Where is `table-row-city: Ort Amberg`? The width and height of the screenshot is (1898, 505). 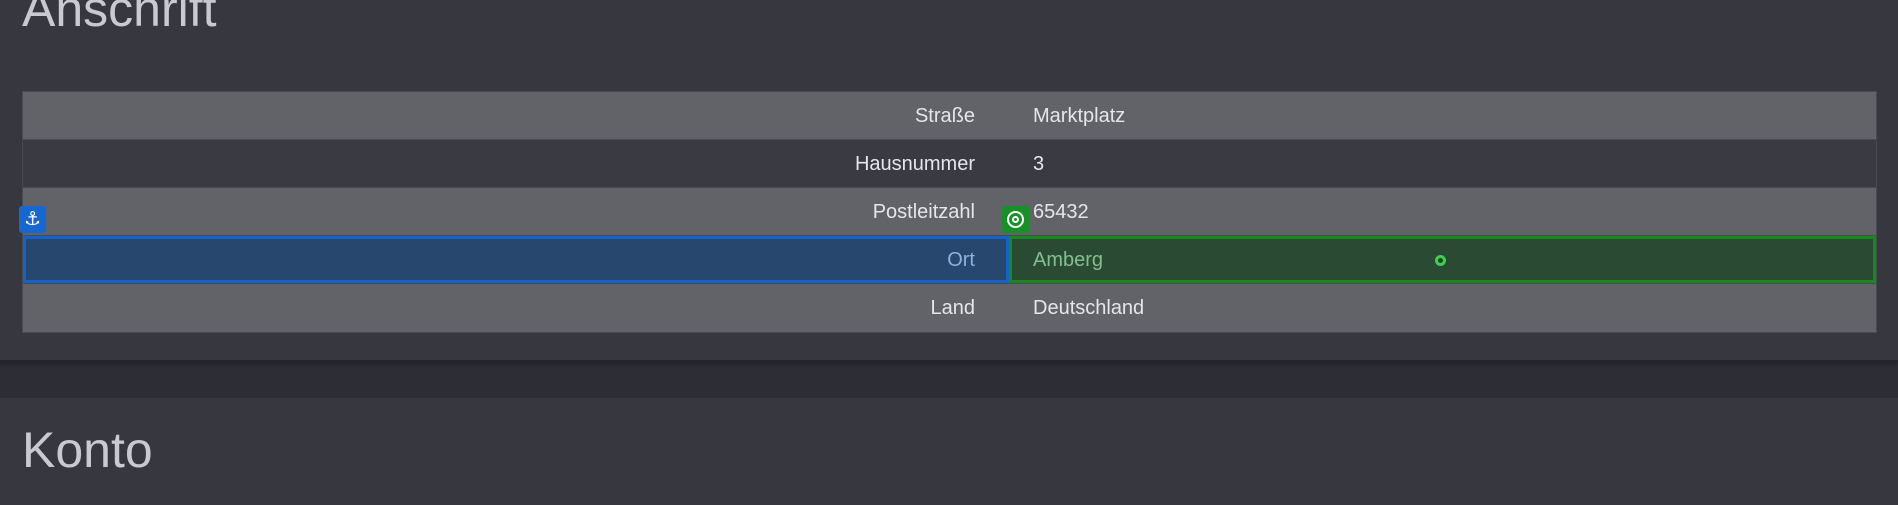
table-row-city: Ort Amberg is located at coordinates (949, 260).